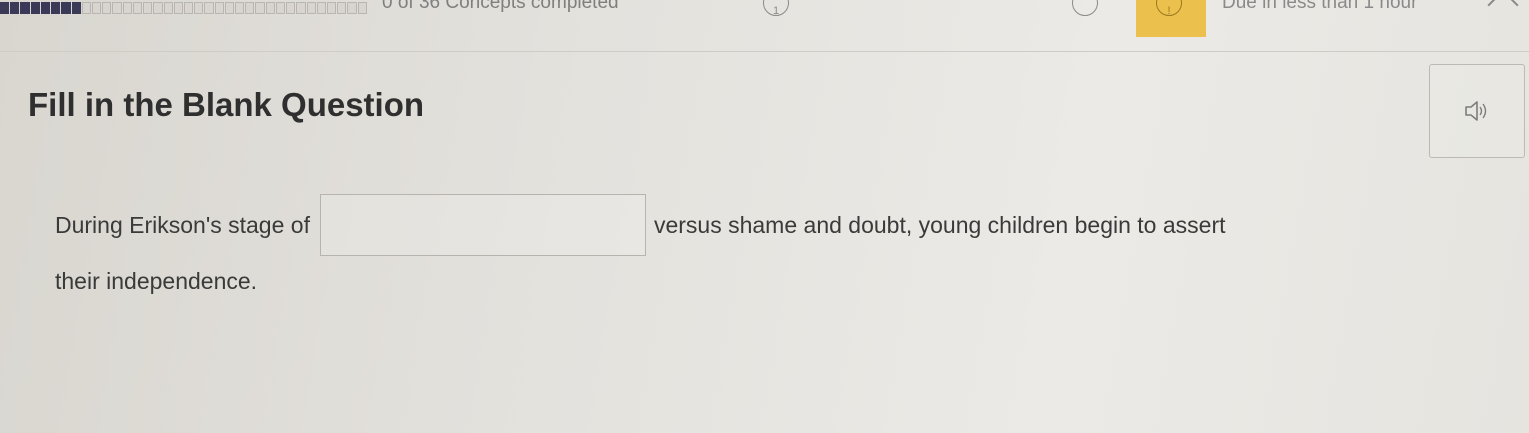 The height and width of the screenshot is (433, 1529). Describe the element at coordinates (1503, 10) in the screenshot. I see `chevron-up-icon` at that location.